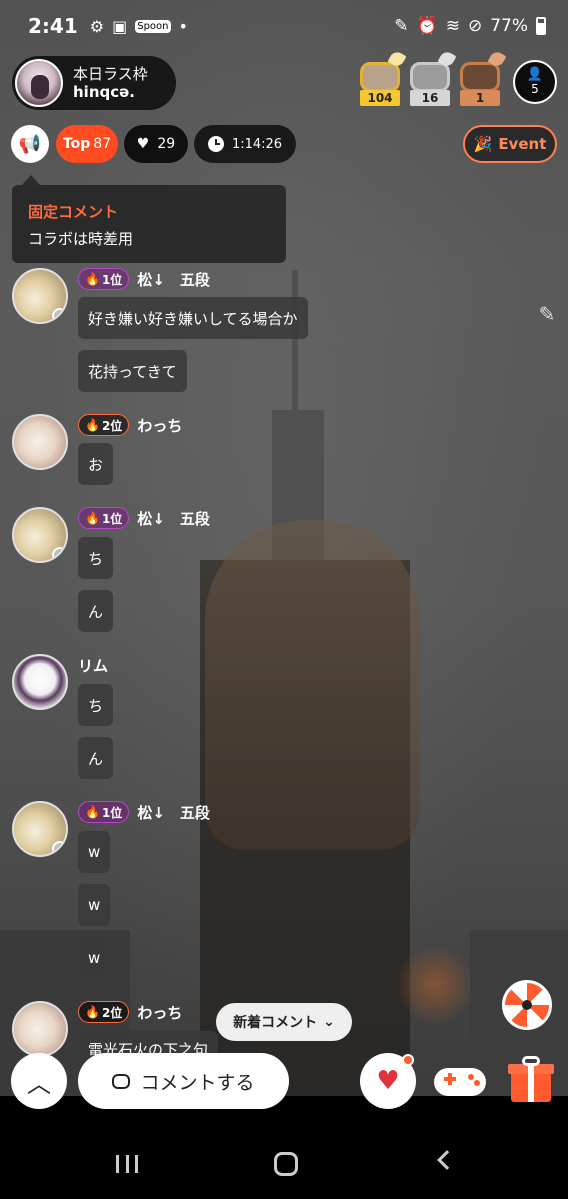 Image resolution: width=568 pixels, height=1199 pixels. What do you see at coordinates (39, 83) in the screenshot?
I see `host-avatar` at bounding box center [39, 83].